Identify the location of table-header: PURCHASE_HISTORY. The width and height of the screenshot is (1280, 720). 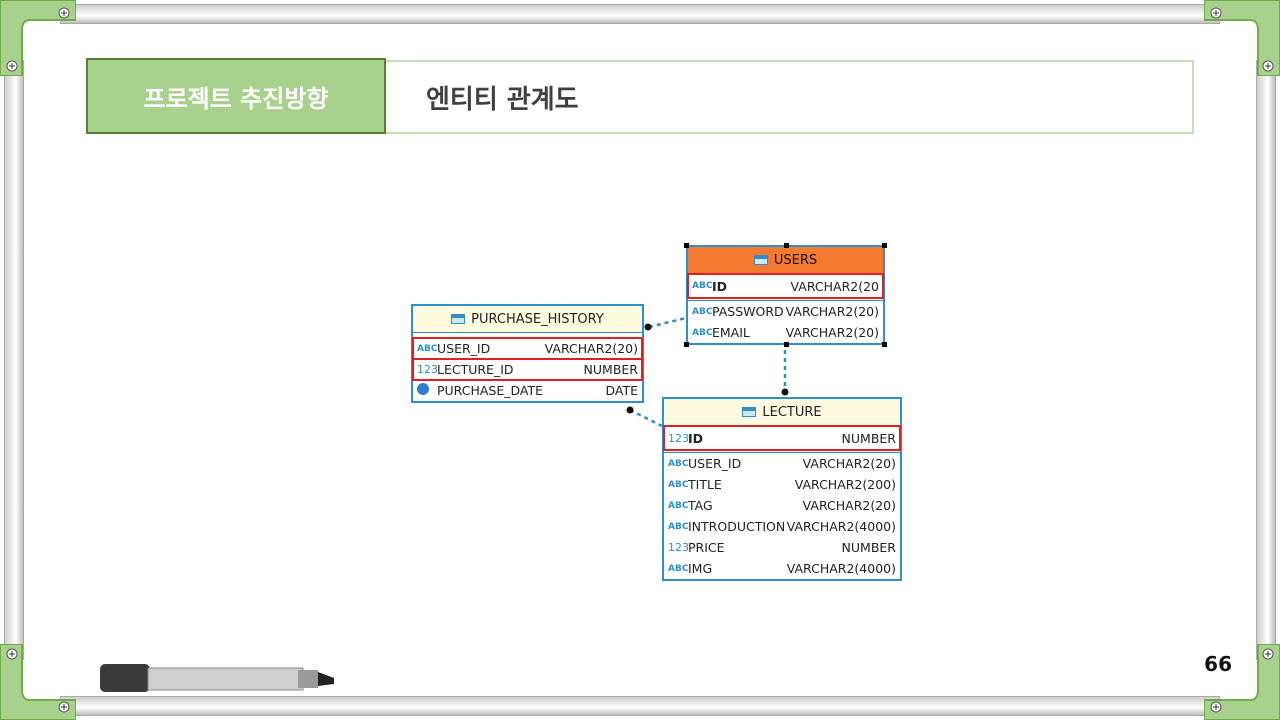
(527, 319).